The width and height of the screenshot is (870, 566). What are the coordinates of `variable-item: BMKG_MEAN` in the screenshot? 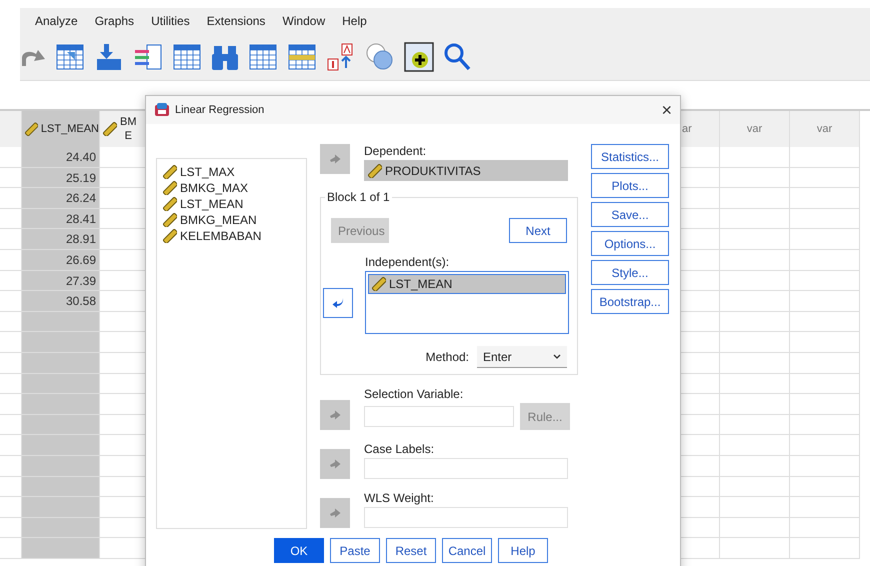 It's located at (231, 220).